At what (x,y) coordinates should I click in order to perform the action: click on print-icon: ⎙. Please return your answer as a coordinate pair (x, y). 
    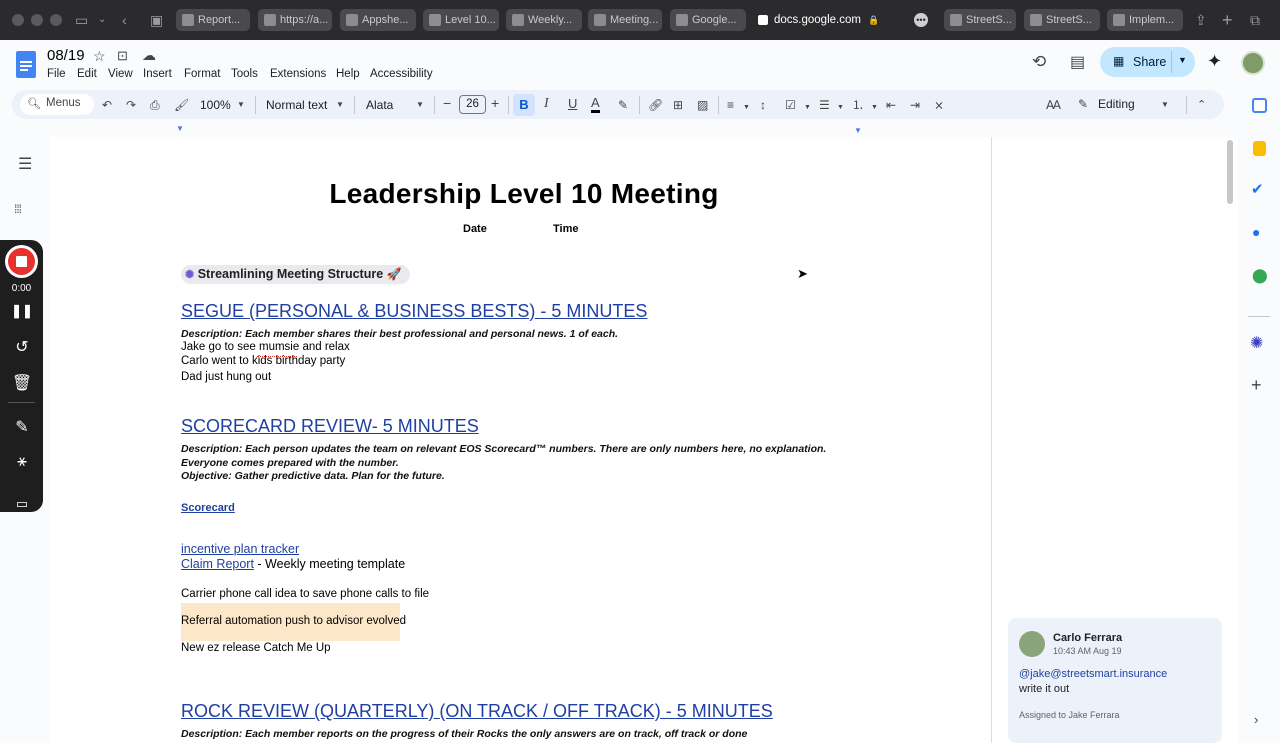
    Looking at the image, I should click on (155, 105).